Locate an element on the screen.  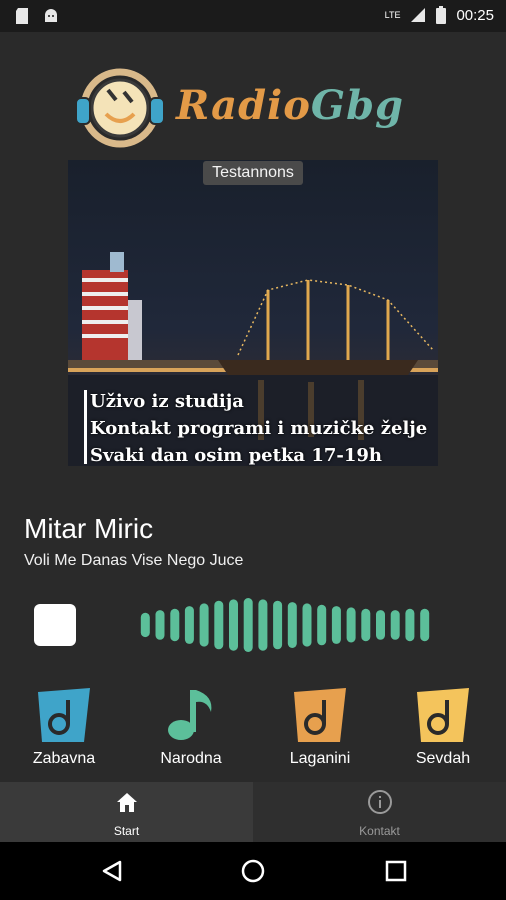
stop-button is located at coordinates (55, 625).